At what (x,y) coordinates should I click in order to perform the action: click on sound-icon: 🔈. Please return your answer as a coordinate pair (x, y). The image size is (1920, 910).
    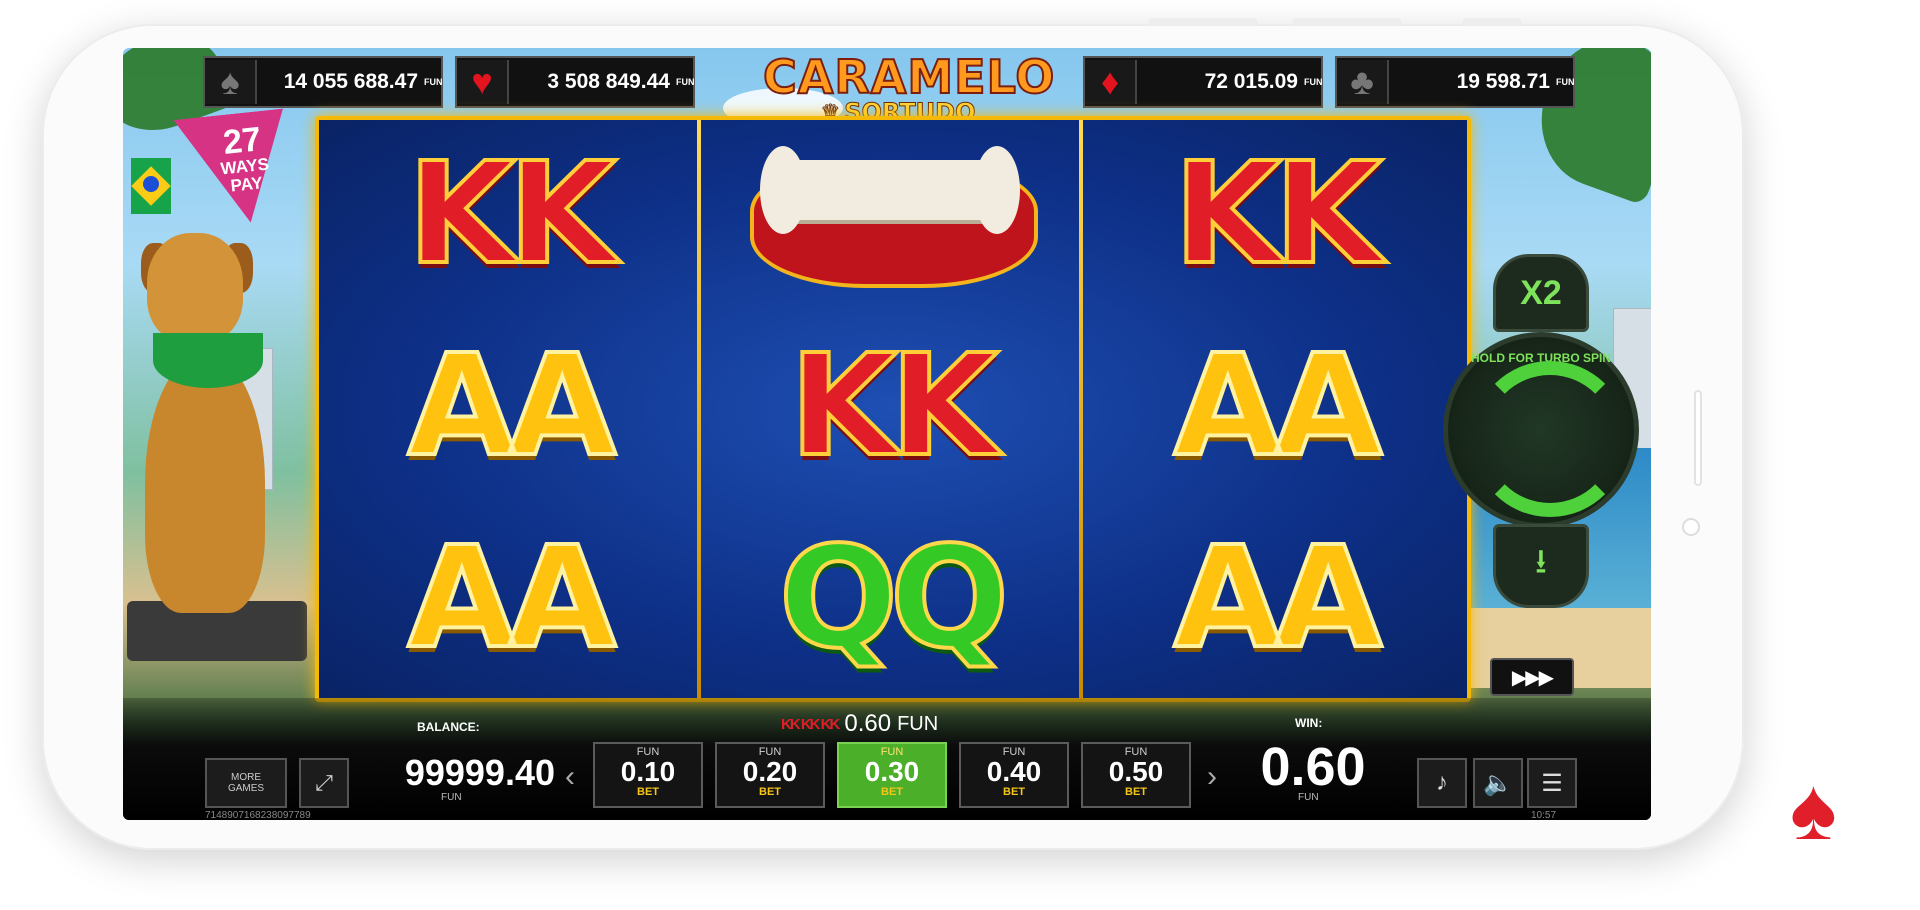
    Looking at the image, I should click on (1498, 783).